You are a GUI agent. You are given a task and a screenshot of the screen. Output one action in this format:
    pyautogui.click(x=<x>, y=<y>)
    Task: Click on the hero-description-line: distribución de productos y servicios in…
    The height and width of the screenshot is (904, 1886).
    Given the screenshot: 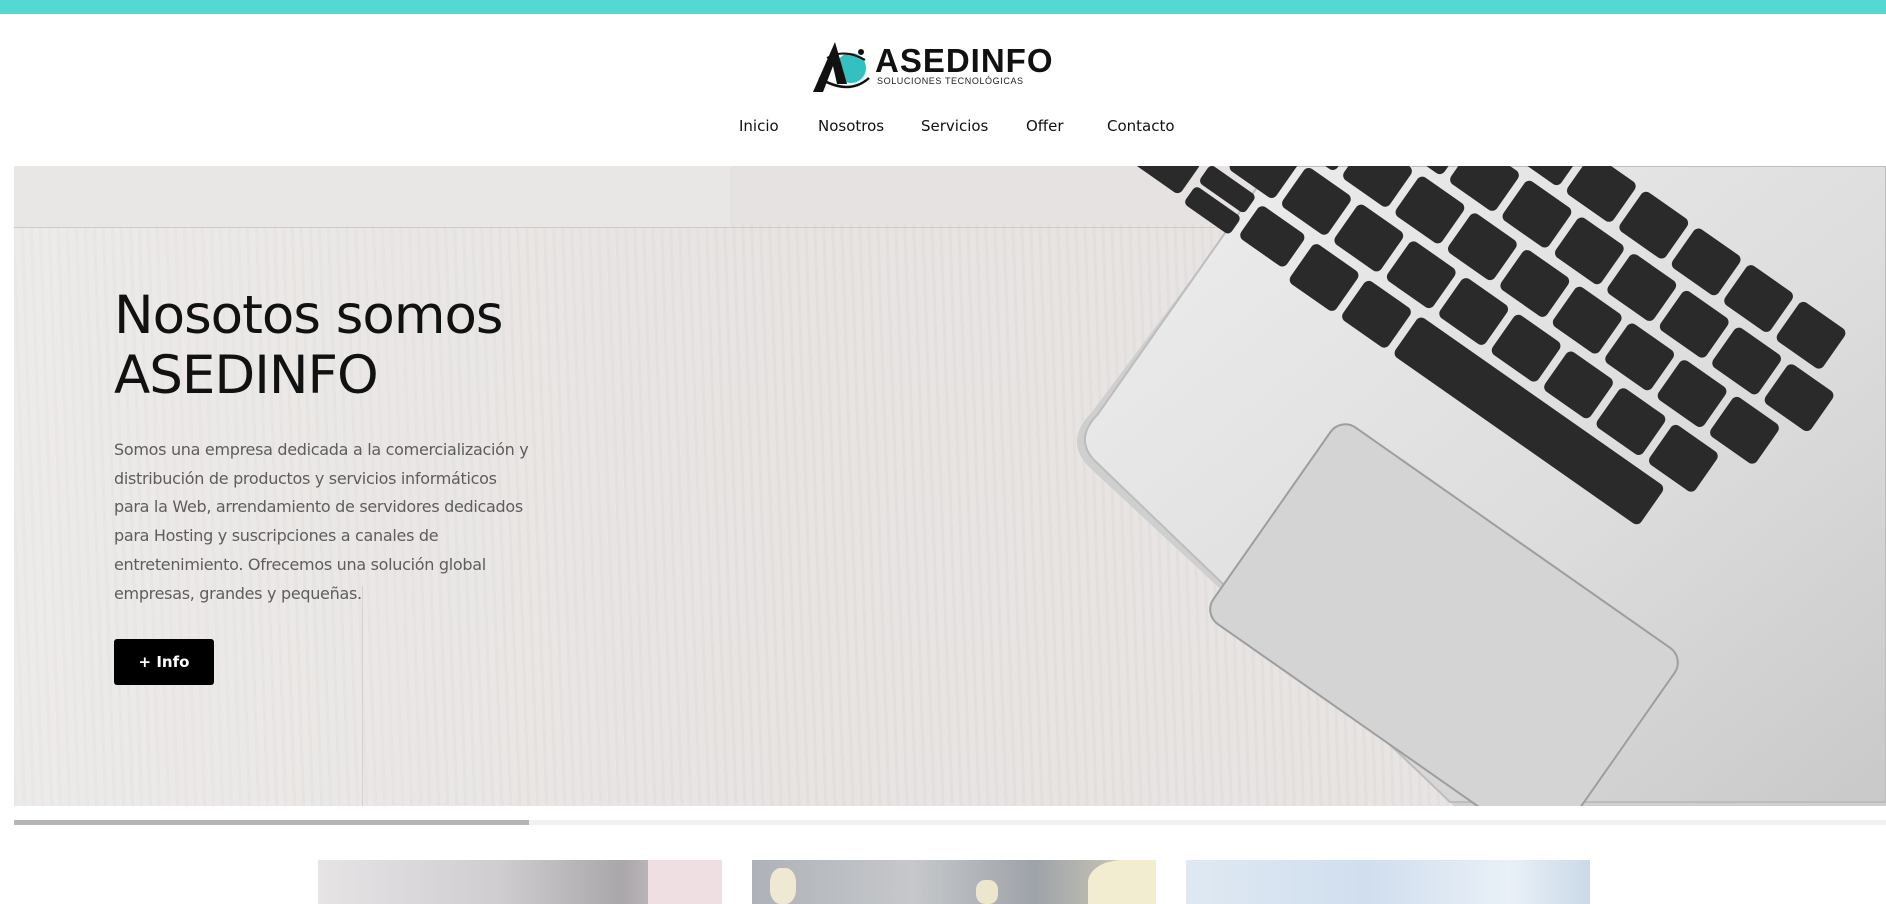 What is the action you would take?
    pyautogui.click(x=305, y=478)
    